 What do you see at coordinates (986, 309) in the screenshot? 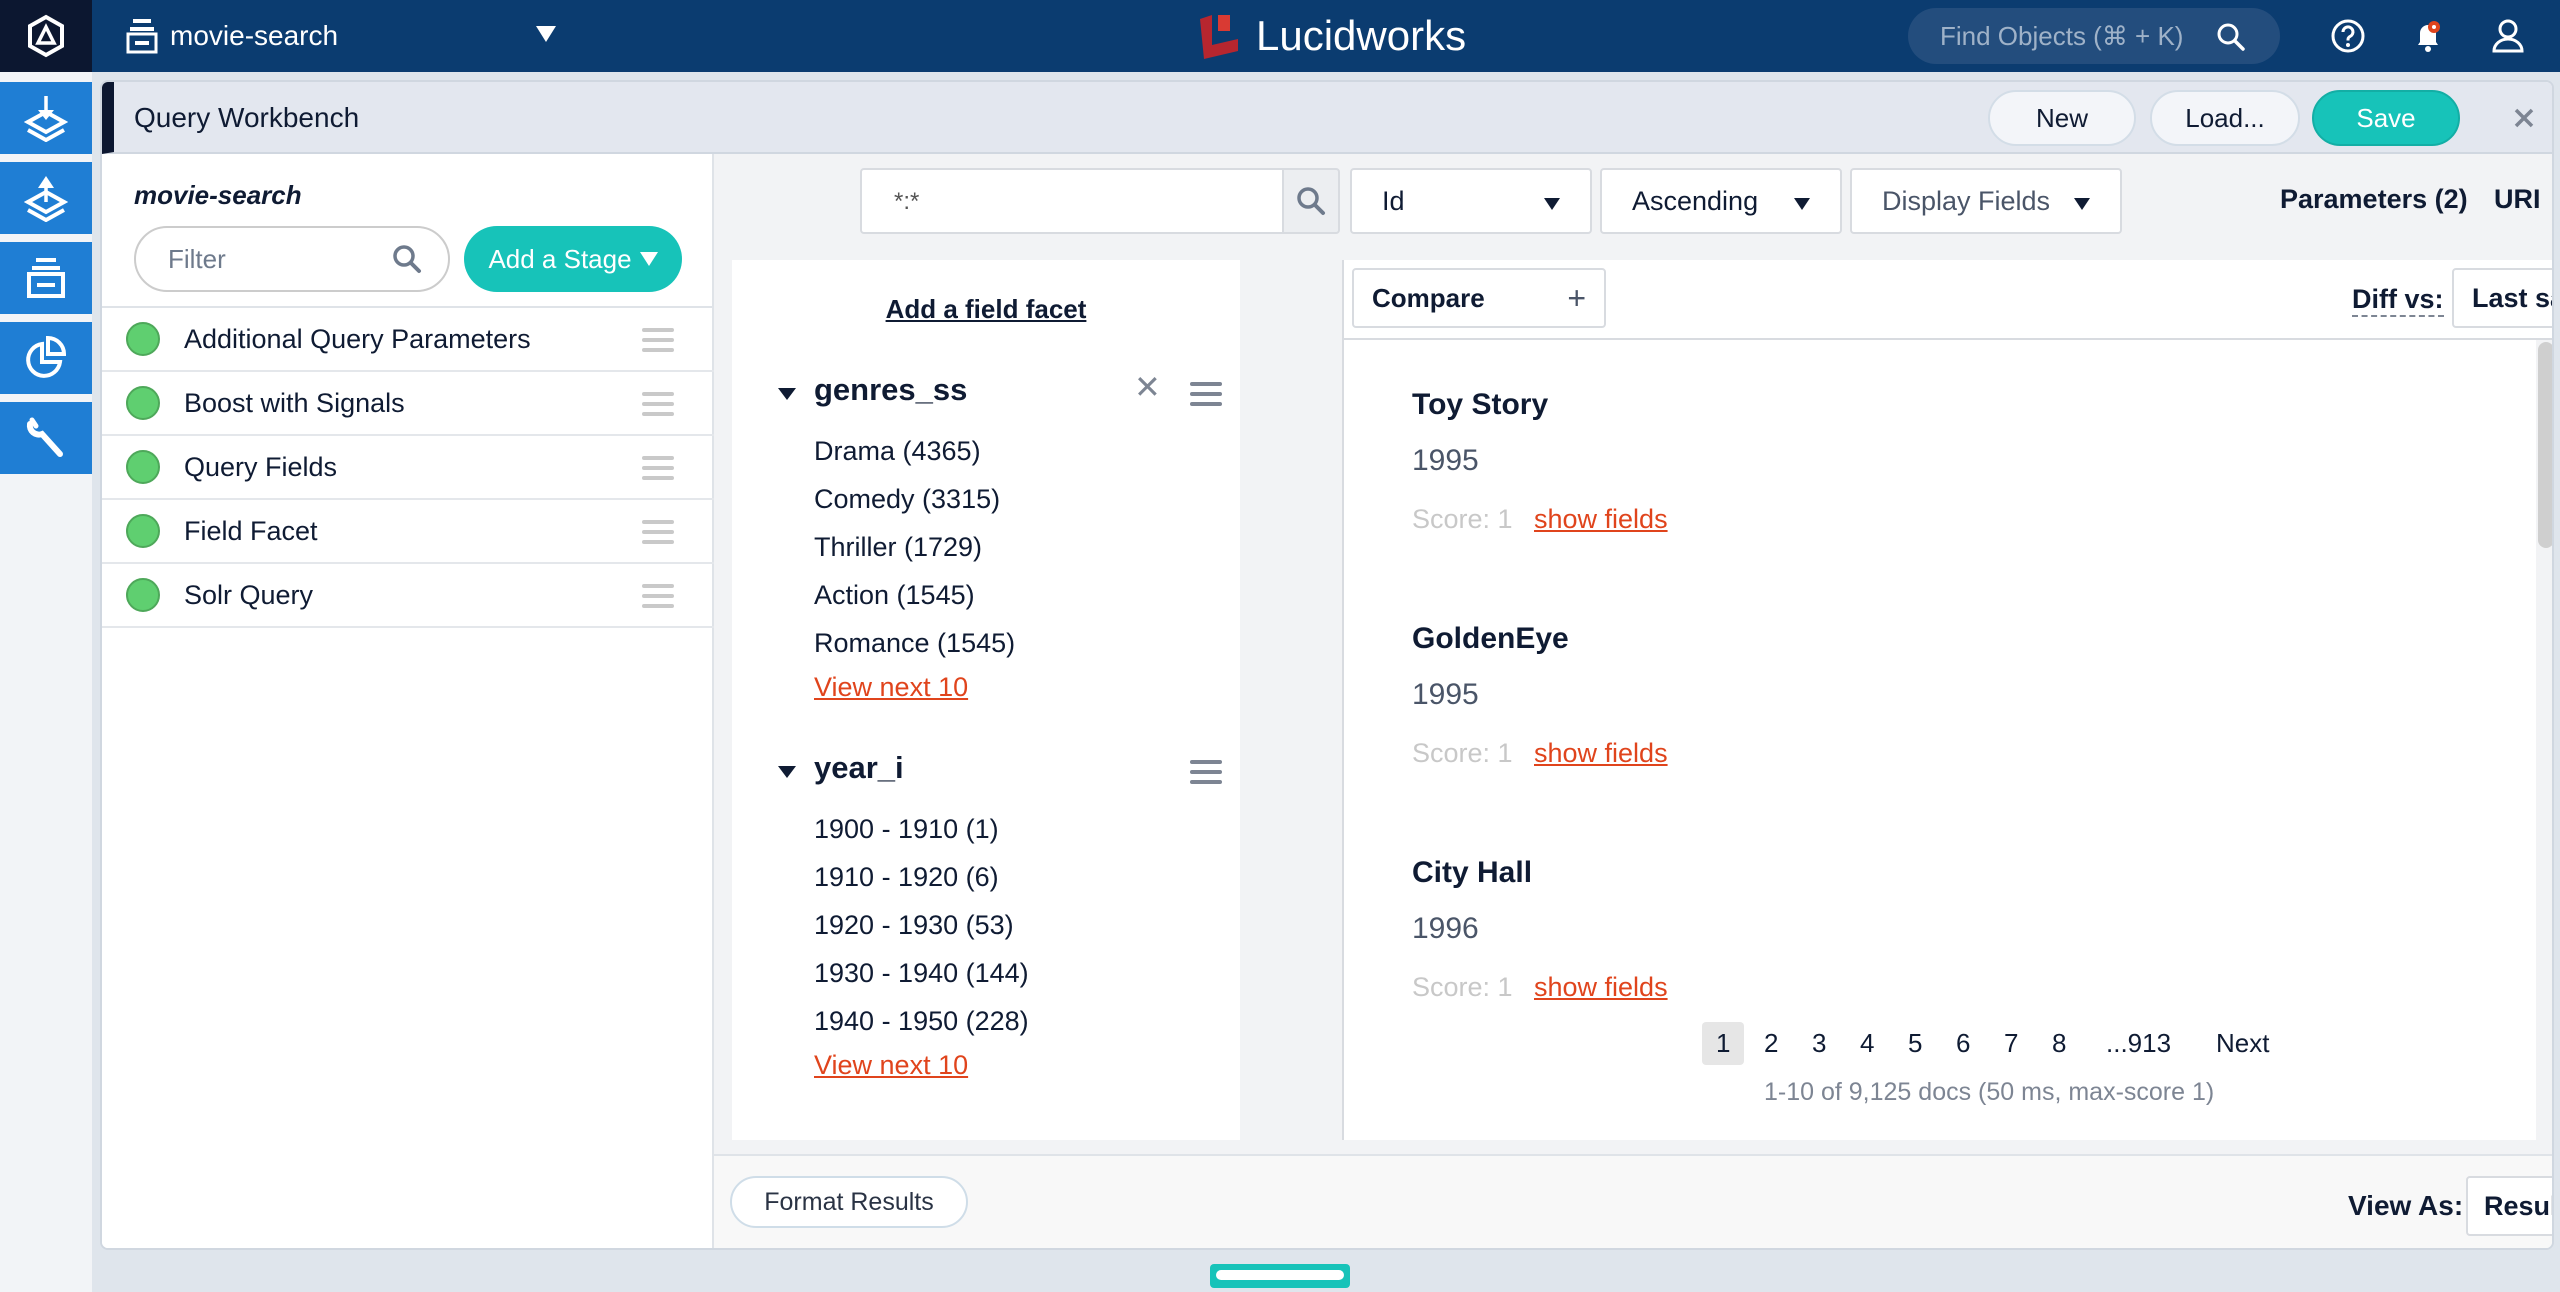
I see `add-field-facet-link: Add a field facet` at bounding box center [986, 309].